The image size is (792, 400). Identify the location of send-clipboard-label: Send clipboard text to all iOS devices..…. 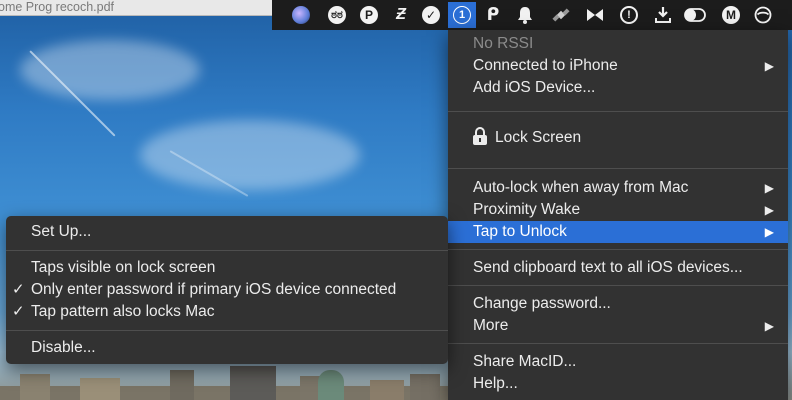
(608, 267).